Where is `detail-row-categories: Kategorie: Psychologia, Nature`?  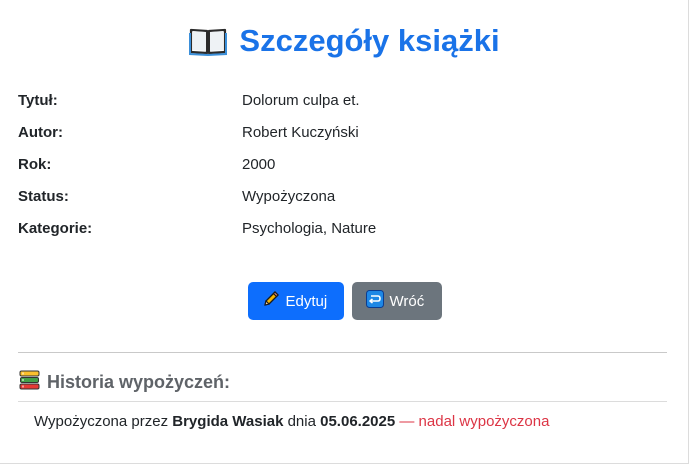
detail-row-categories: Kategorie: Psychologia, Nature is located at coordinates (197, 228).